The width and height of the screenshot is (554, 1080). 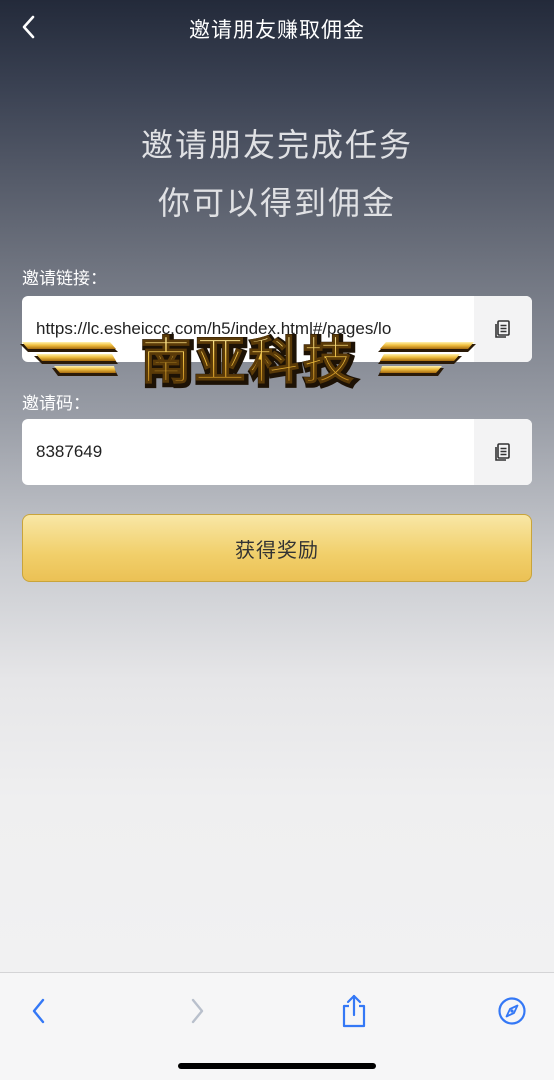 I want to click on share-icon, so click(x=354, y=1011).